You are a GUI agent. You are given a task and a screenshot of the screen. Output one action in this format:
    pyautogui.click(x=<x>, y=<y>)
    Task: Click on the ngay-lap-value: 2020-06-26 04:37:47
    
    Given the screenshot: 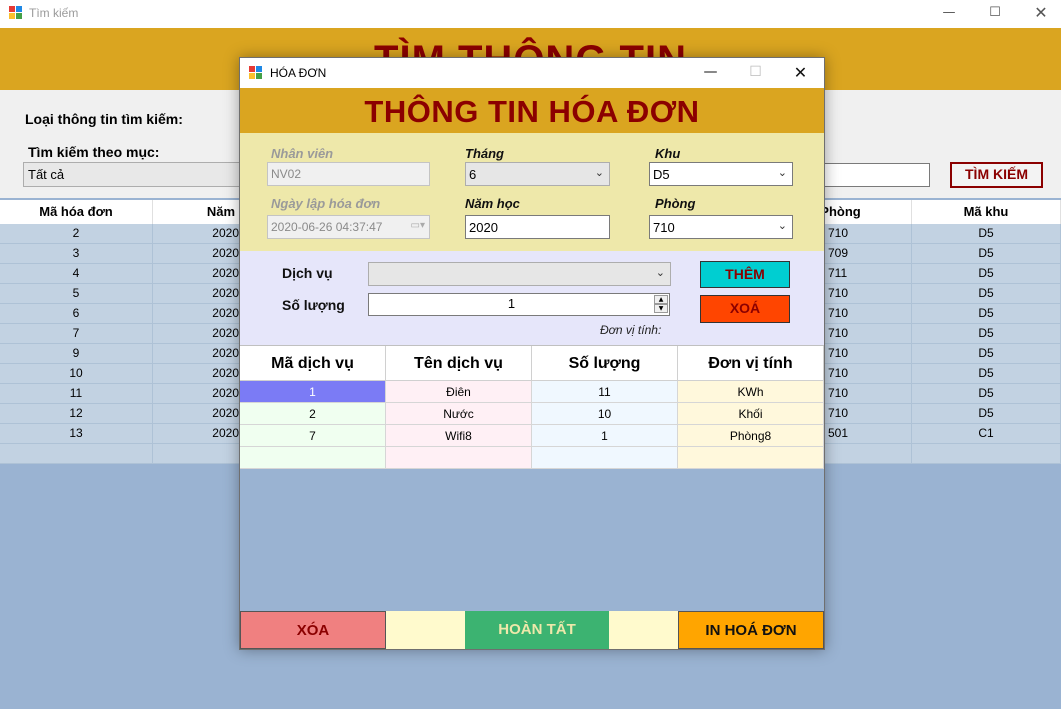 What is the action you would take?
    pyautogui.click(x=327, y=227)
    